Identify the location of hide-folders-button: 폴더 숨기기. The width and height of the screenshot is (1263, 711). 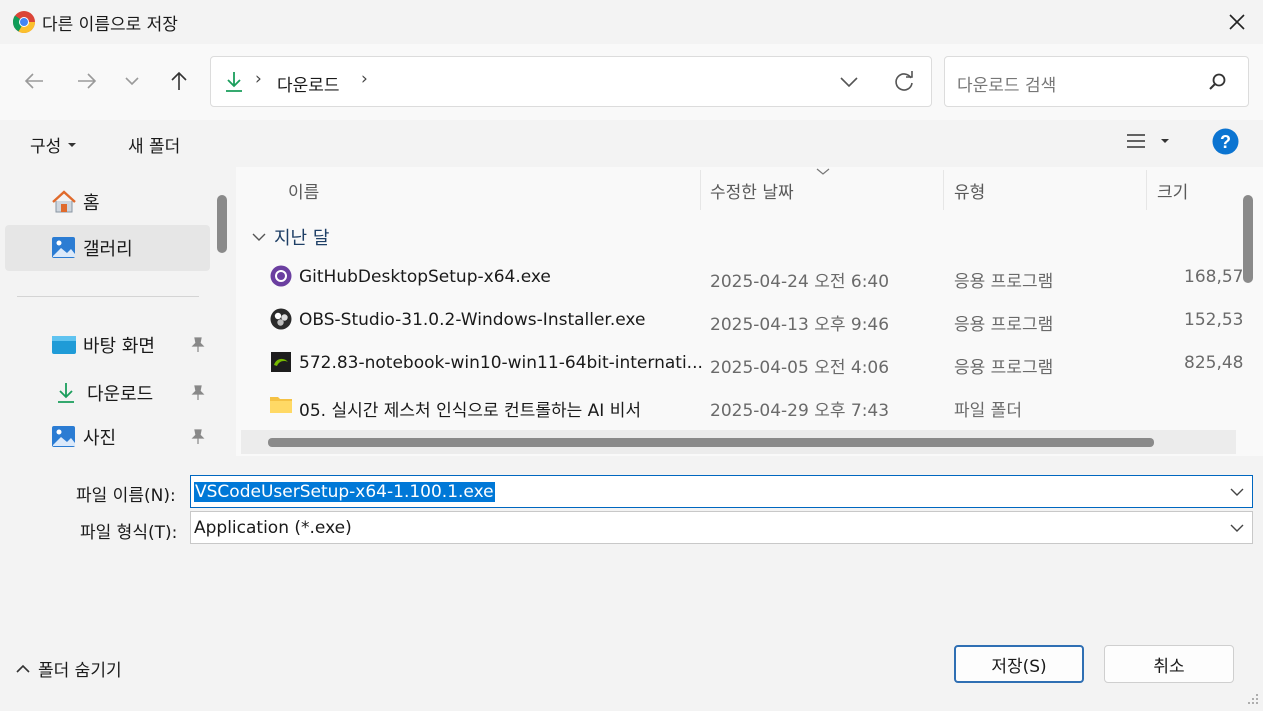
(69, 668).